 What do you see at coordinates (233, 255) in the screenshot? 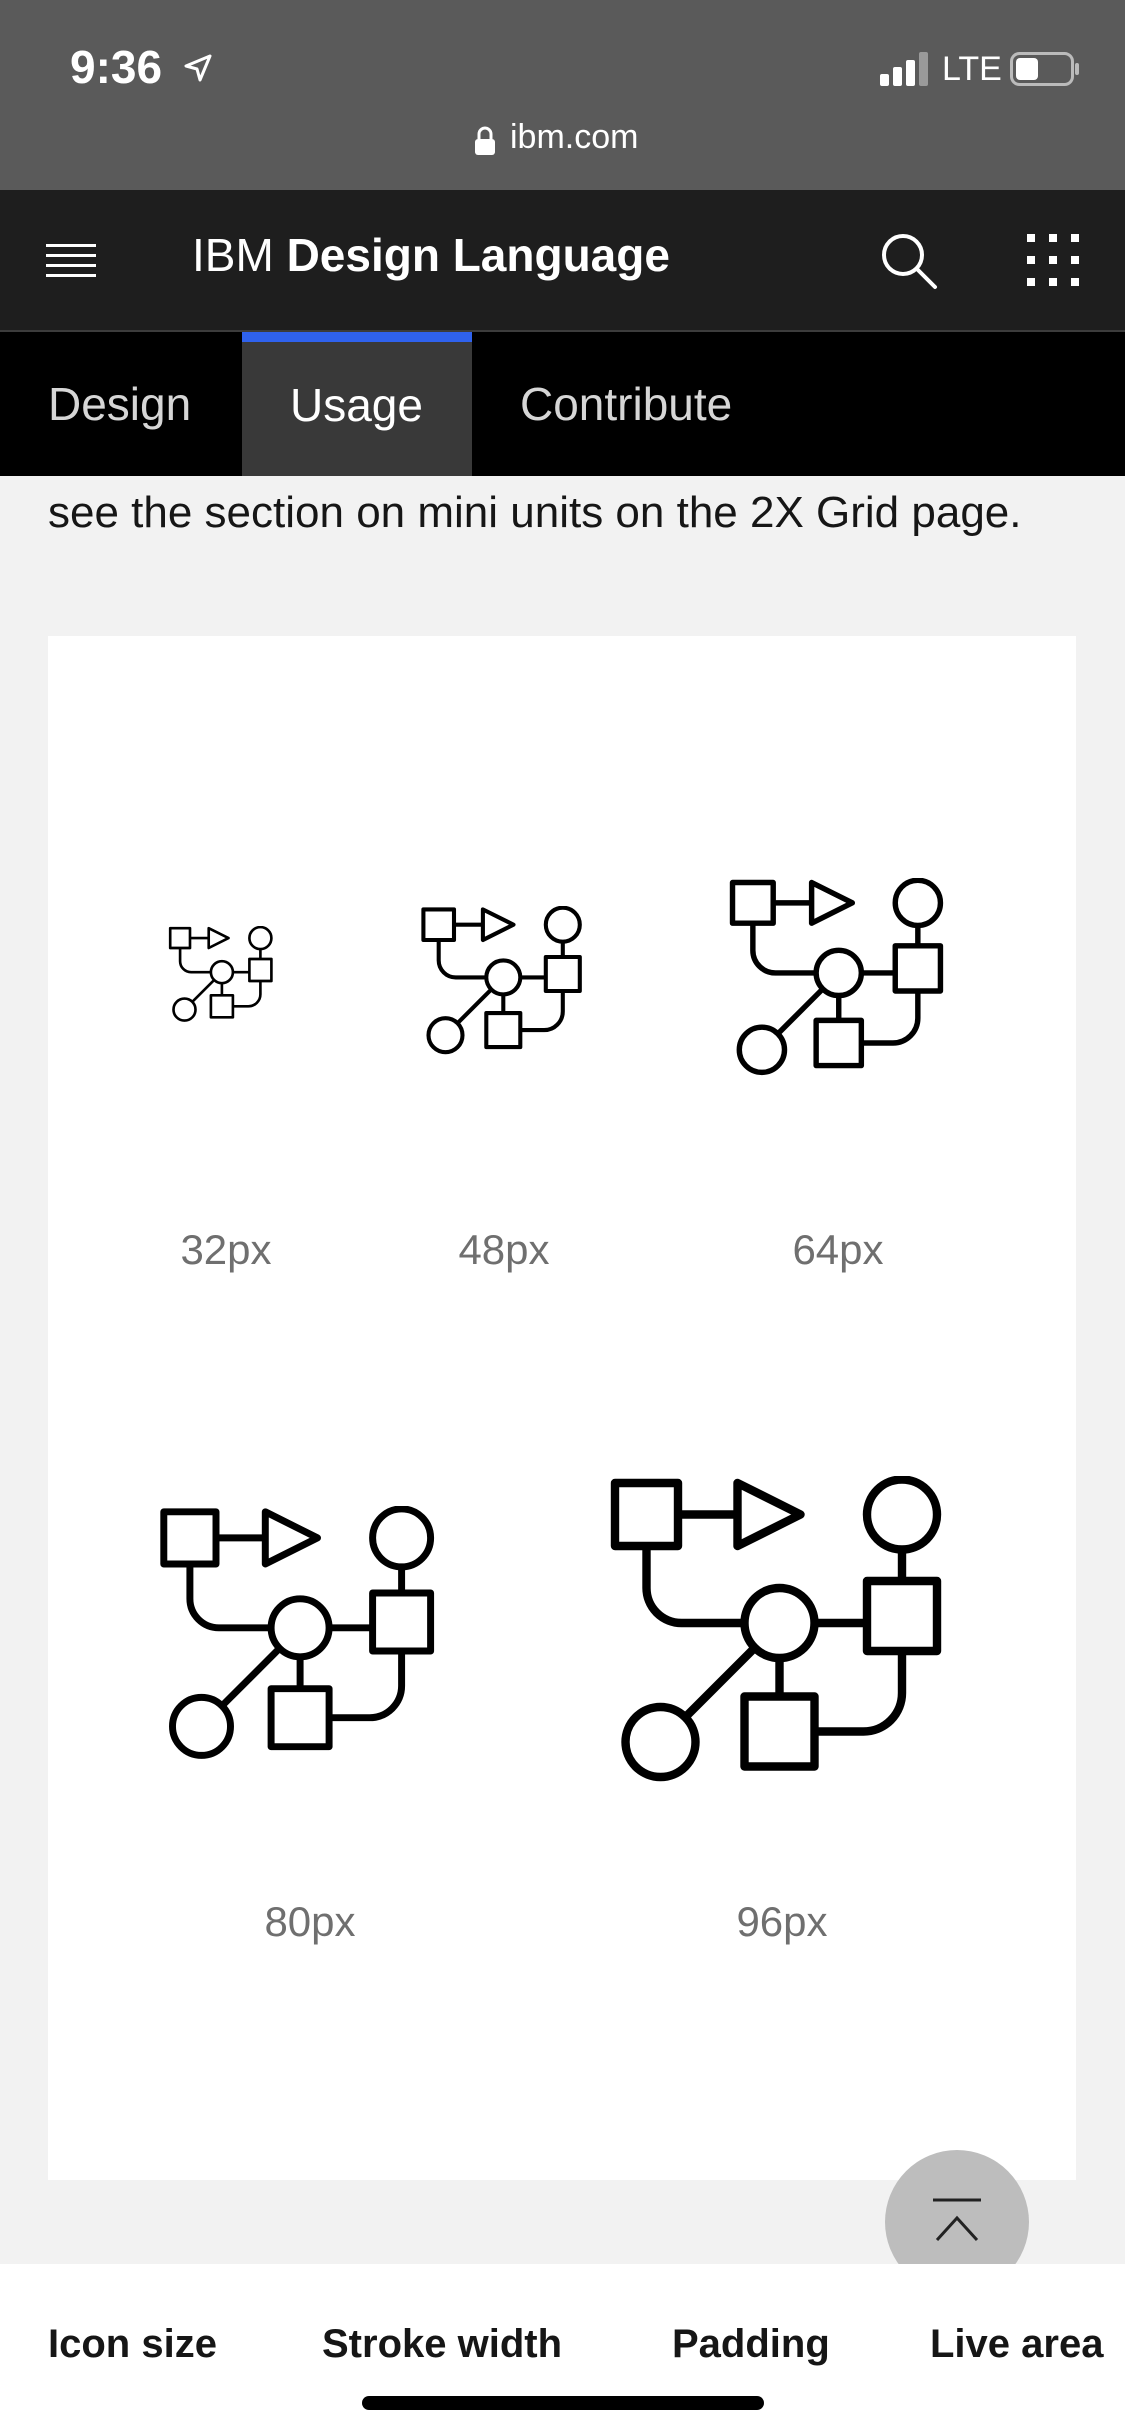
I see `brand-prefix: IBM` at bounding box center [233, 255].